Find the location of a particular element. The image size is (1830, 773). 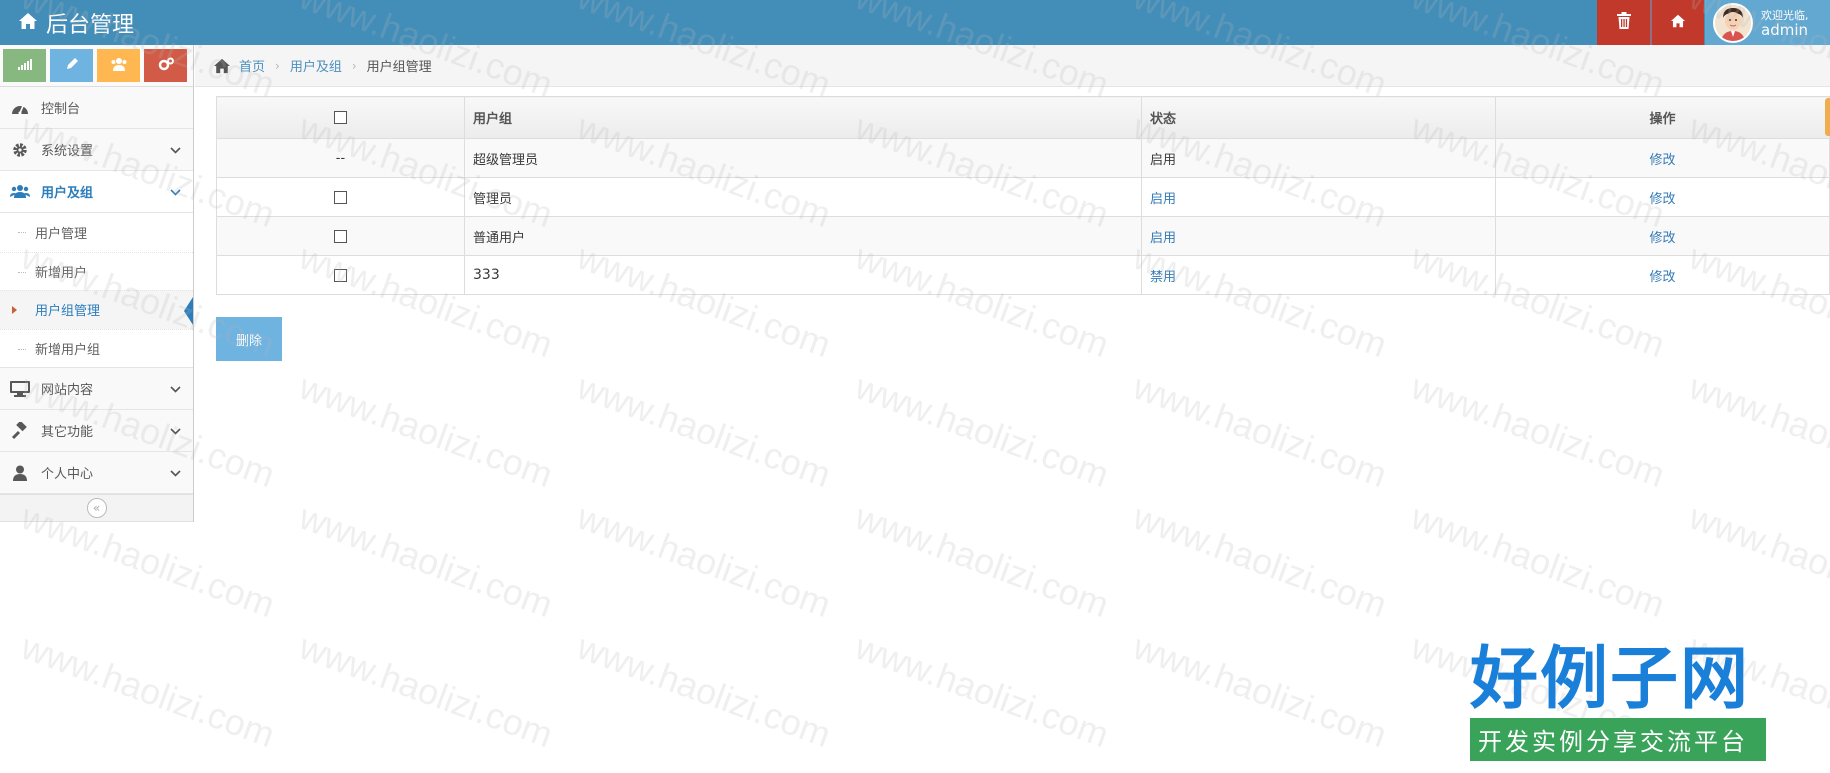

menu-other-label: 其它功能 is located at coordinates (67, 432).